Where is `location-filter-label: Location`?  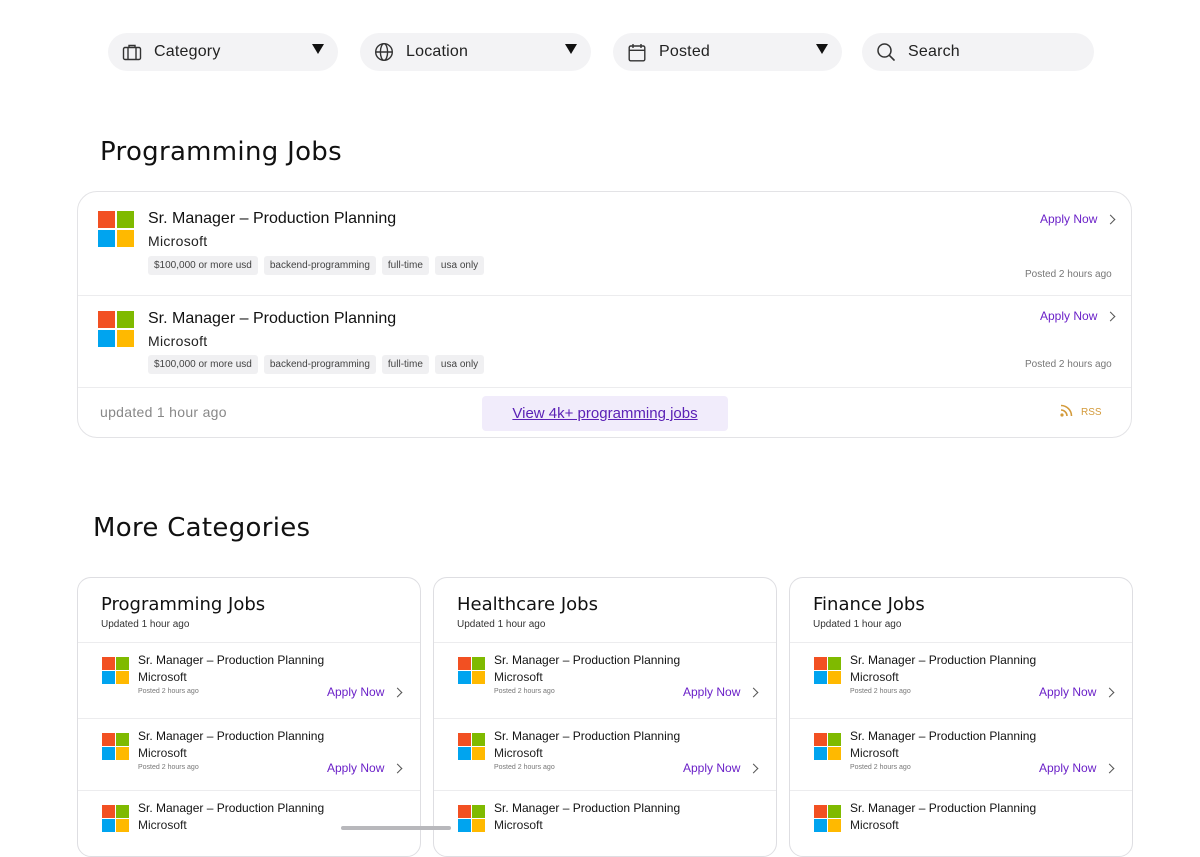 location-filter-label: Location is located at coordinates (437, 51).